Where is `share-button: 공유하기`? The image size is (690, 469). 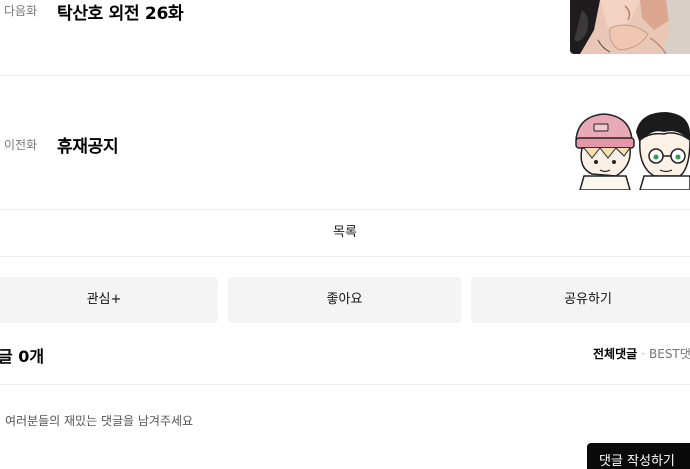 share-button: 공유하기 is located at coordinates (580, 300).